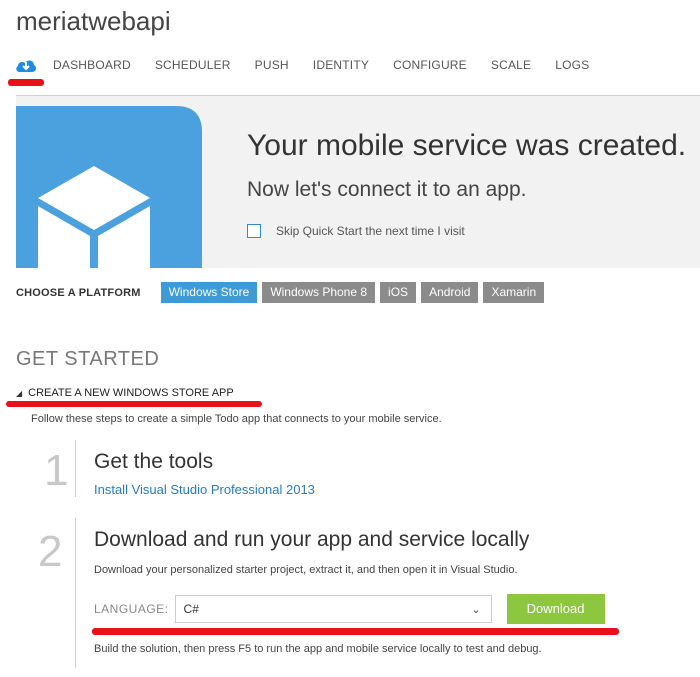 The image size is (700, 677). I want to click on step-1-title: Get the tools, so click(154, 461).